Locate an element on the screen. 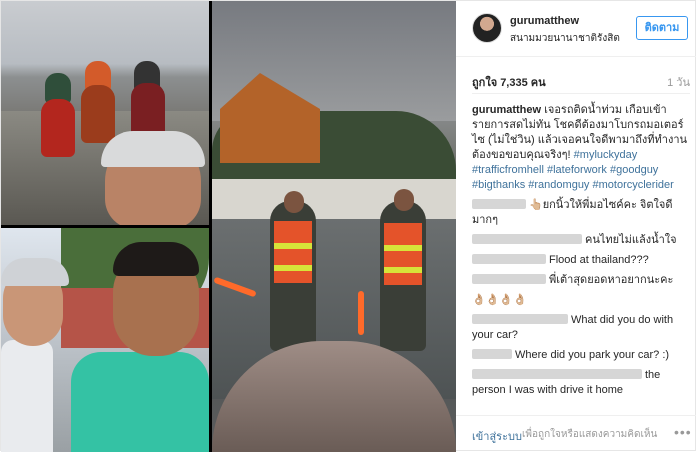  comment-text: Where did you park your car? :) is located at coordinates (592, 355).